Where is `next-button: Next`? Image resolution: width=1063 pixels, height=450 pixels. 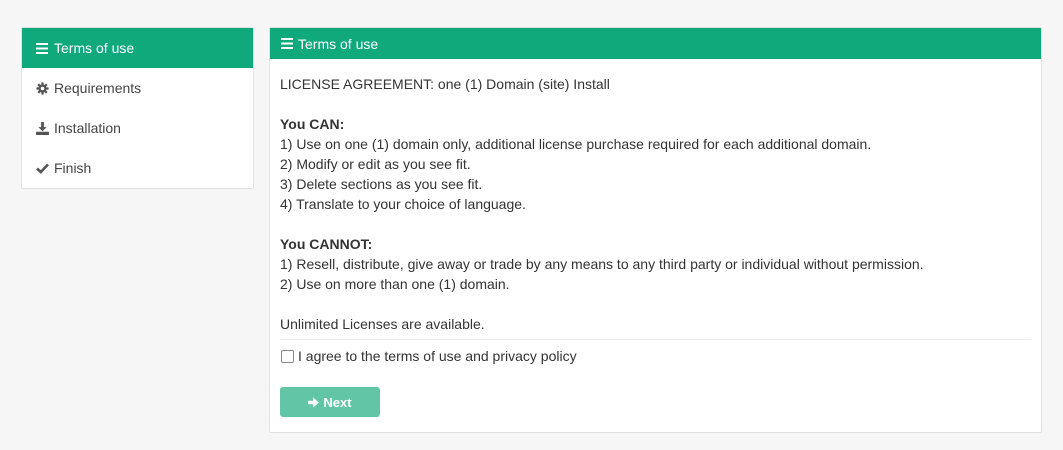 next-button: Next is located at coordinates (330, 402).